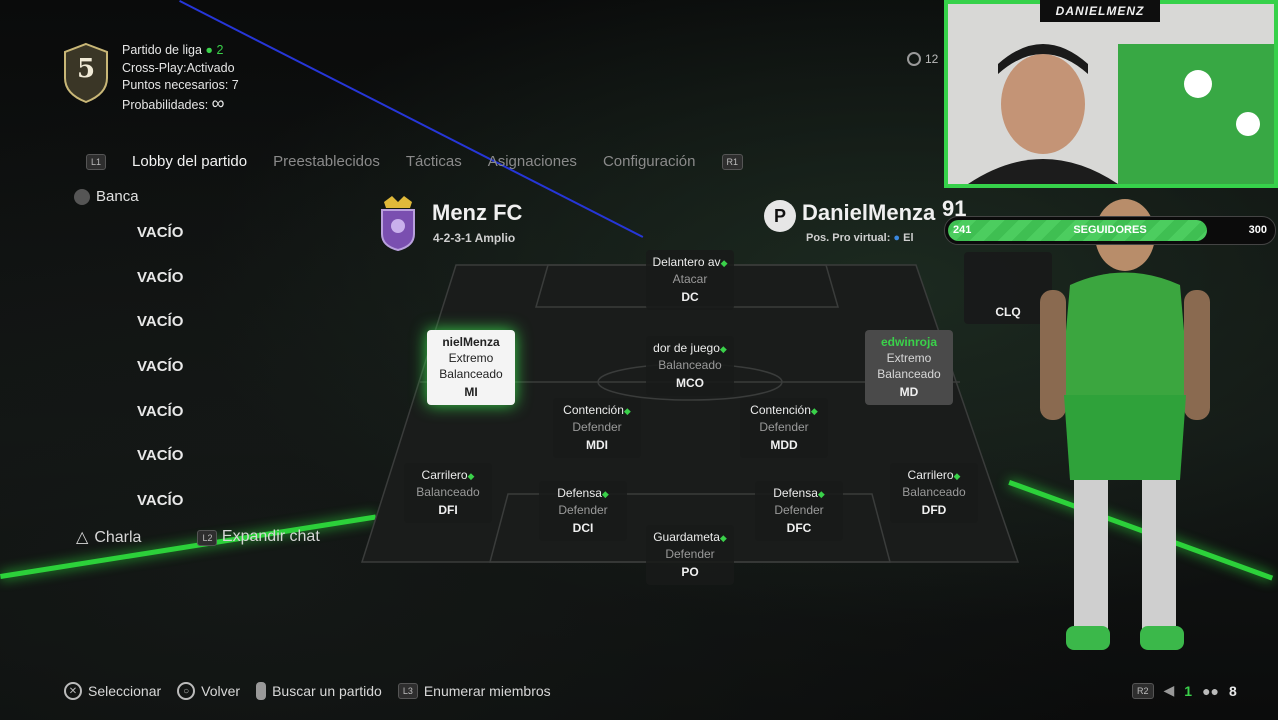 Image resolution: width=1278 pixels, height=720 pixels. What do you see at coordinates (1257, 230) in the screenshot?
I see `followers-goal: 300` at bounding box center [1257, 230].